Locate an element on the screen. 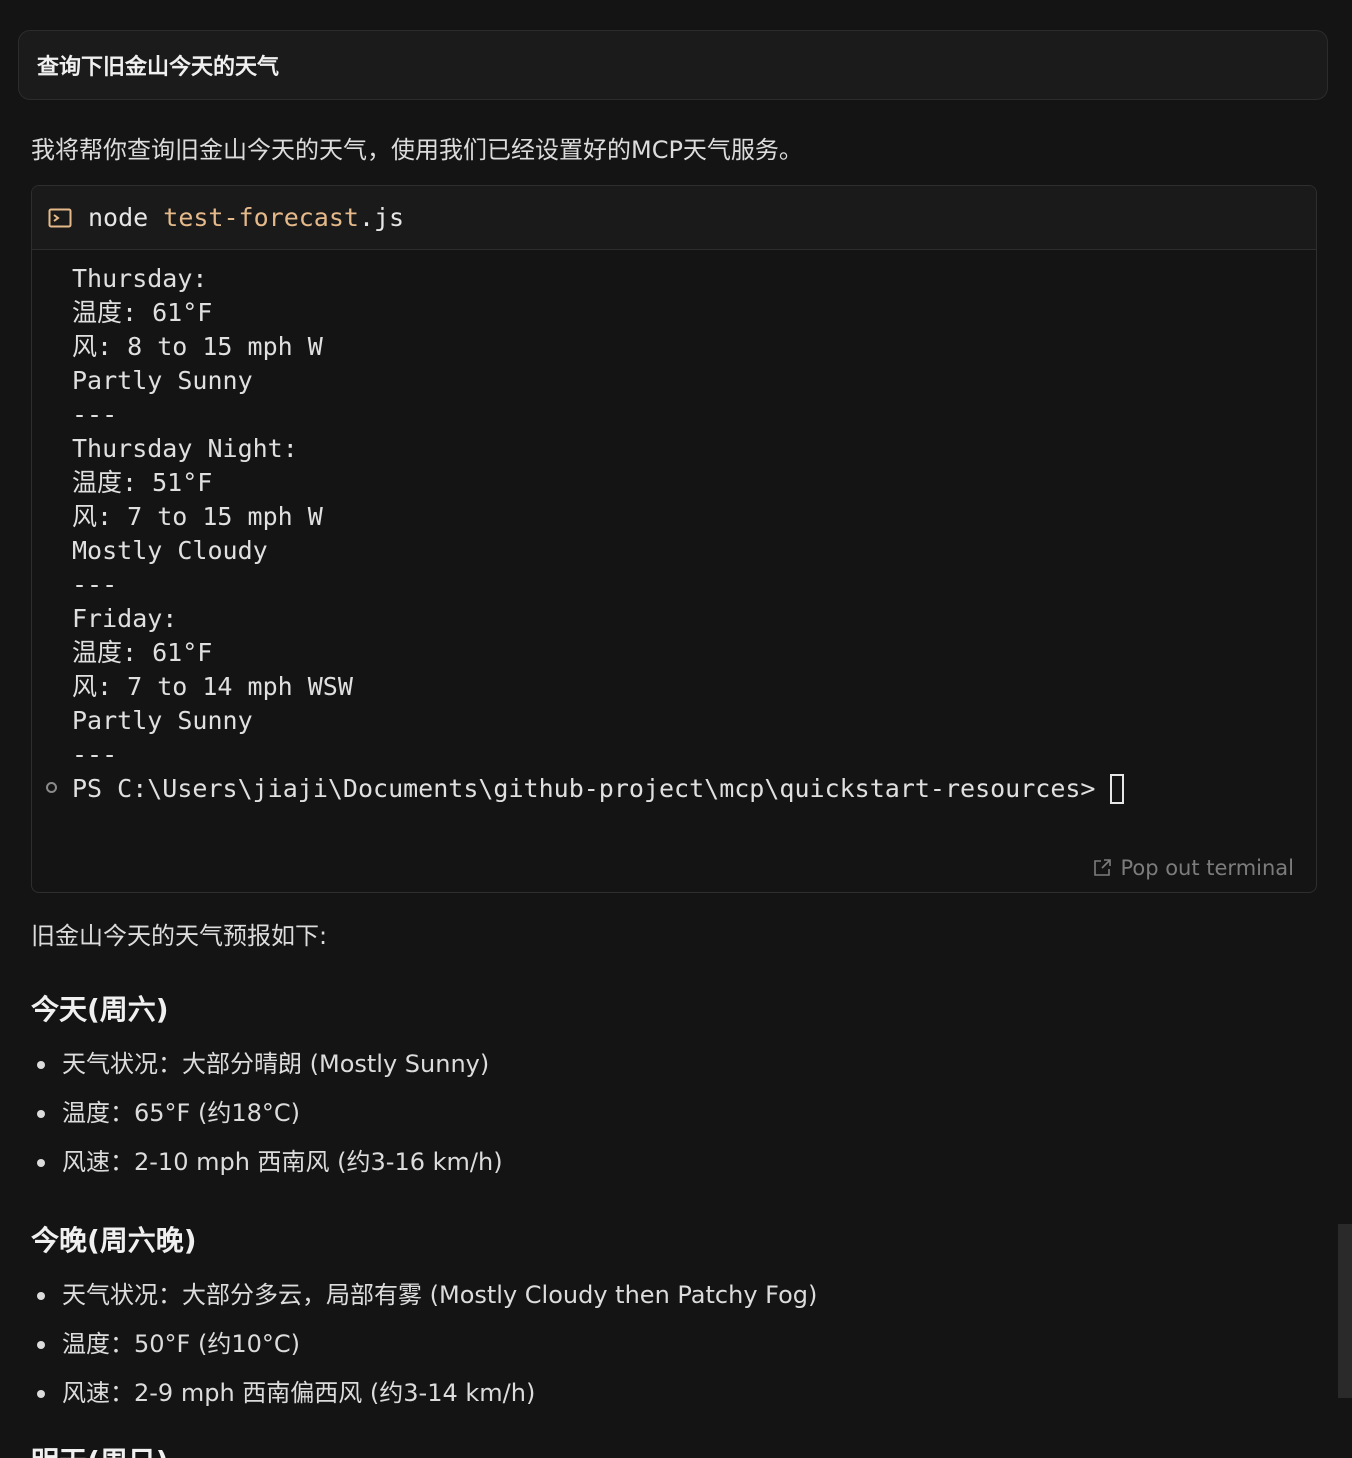 The height and width of the screenshot is (1458, 1352). command-name: node is located at coordinates (118, 217).